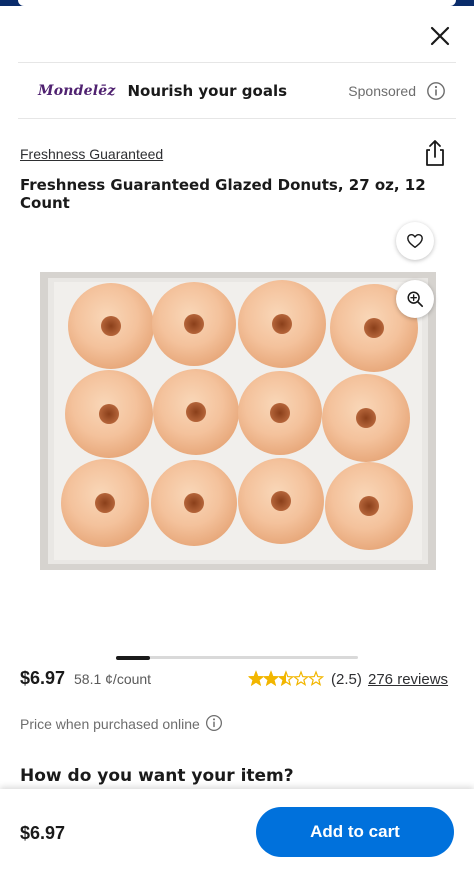 The image size is (474, 874). What do you see at coordinates (110, 724) in the screenshot?
I see `online-price-note: Price when purchased online` at bounding box center [110, 724].